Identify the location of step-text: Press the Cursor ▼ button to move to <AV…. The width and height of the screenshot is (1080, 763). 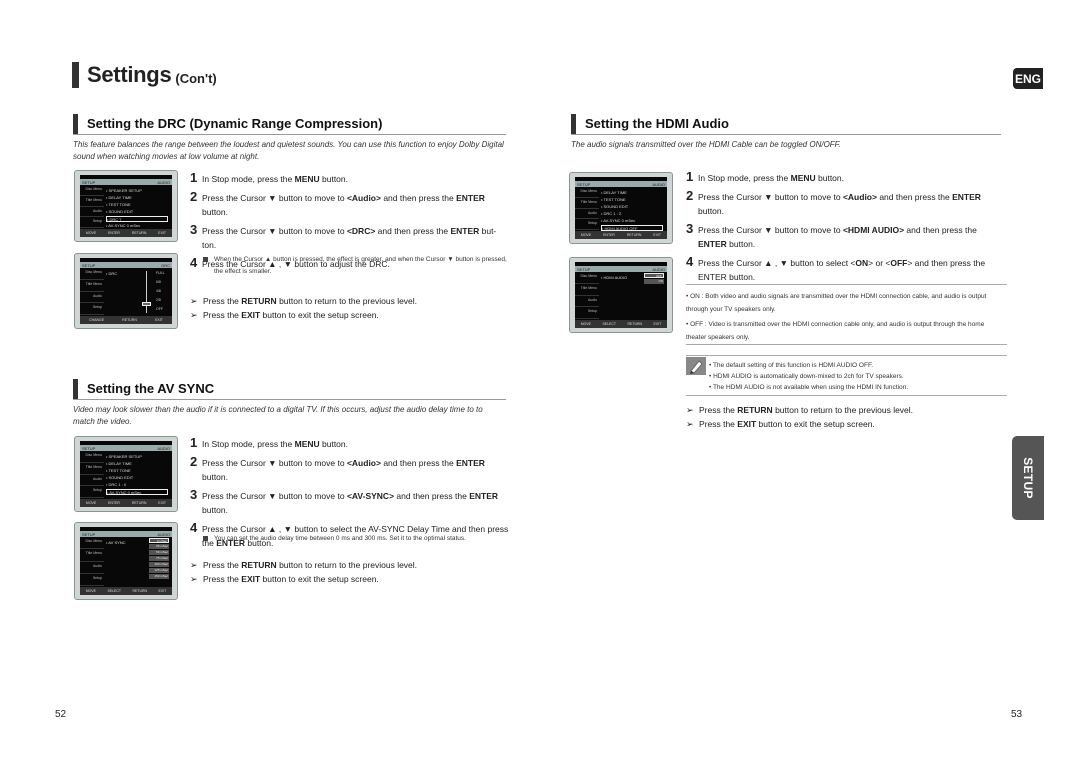
(356, 502).